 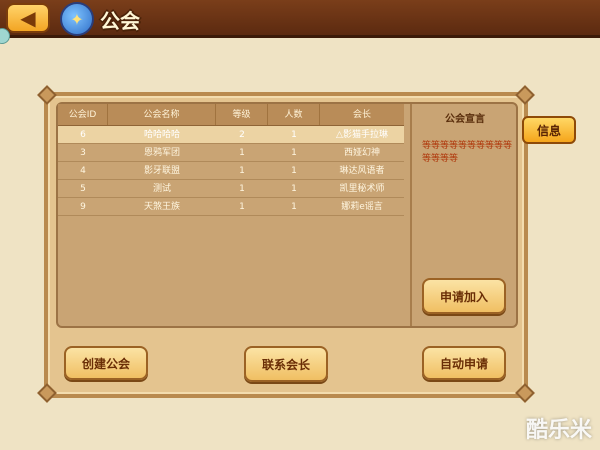 I want to click on guild-emblem-icon: ✦, so click(x=77, y=19).